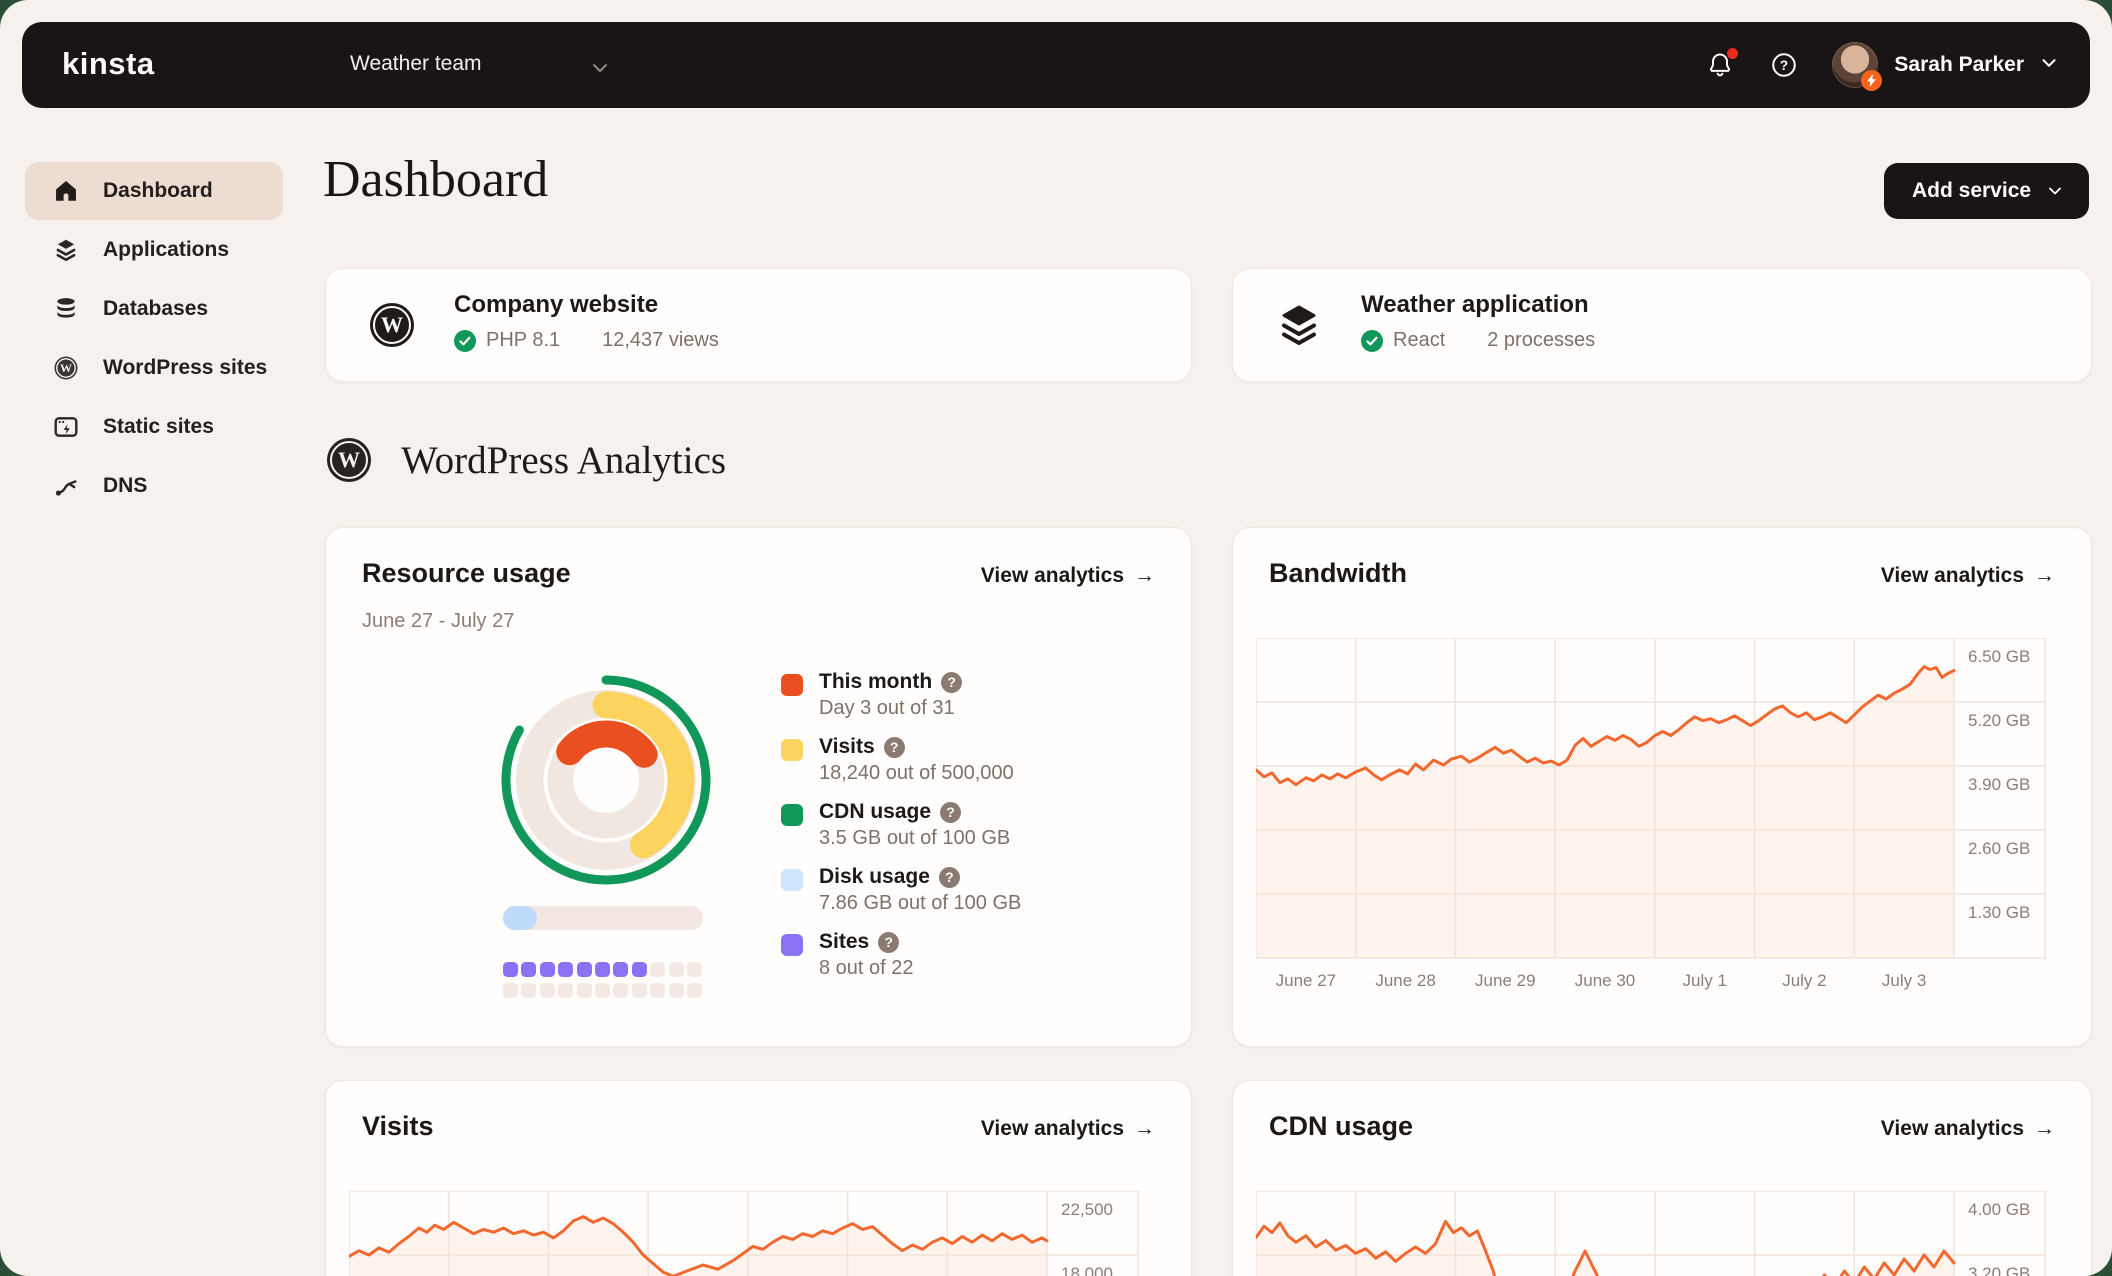 This screenshot has width=2112, height=1276. What do you see at coordinates (660, 340) in the screenshot?
I see `app-views-label: 12,437 views` at bounding box center [660, 340].